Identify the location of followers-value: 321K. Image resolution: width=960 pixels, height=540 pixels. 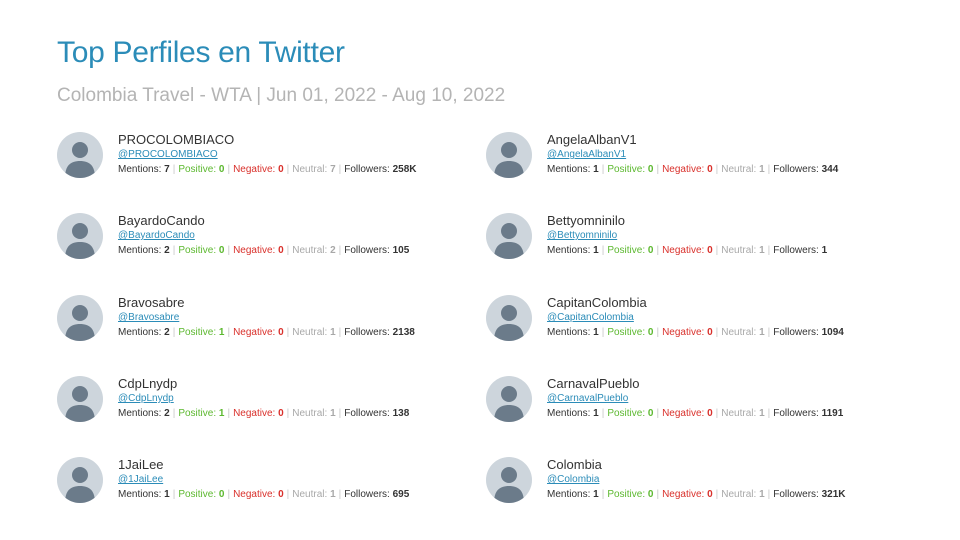
(833, 494).